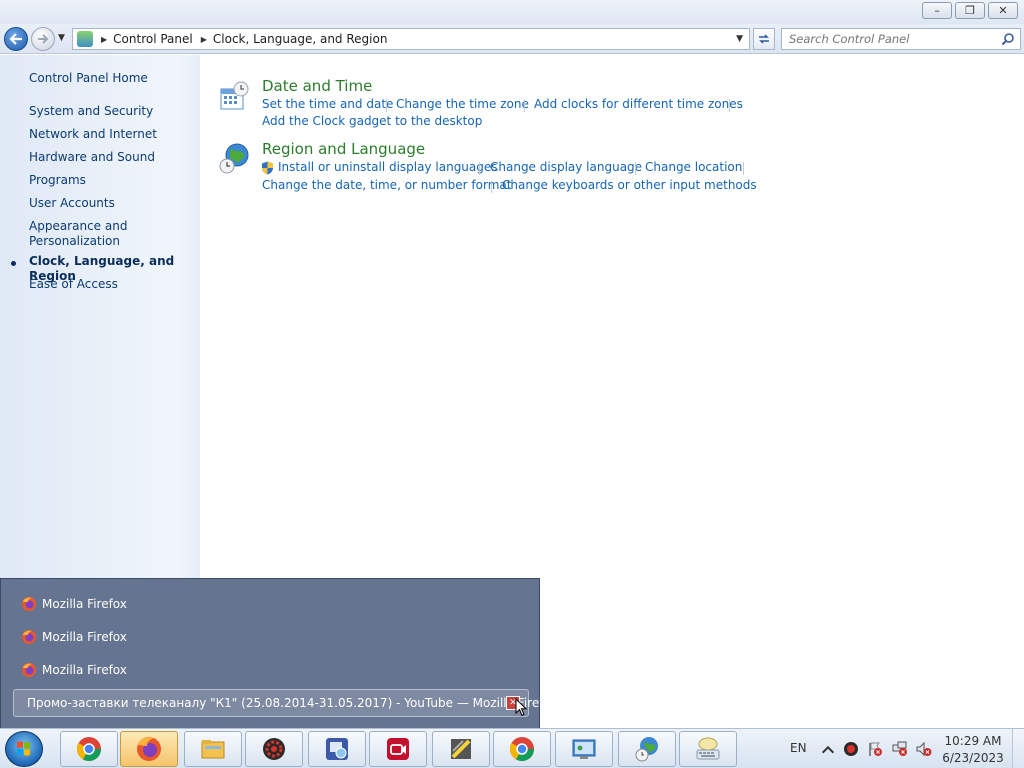 The height and width of the screenshot is (768, 1024). What do you see at coordinates (386, 185) in the screenshot?
I see `link-change-date-format: Change the date, time, or number format` at bounding box center [386, 185].